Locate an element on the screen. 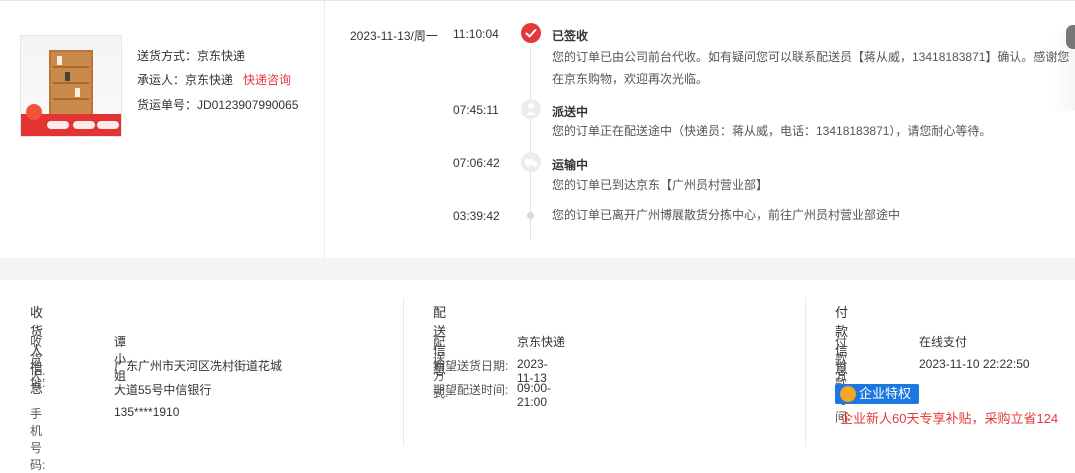 This screenshot has height=473, width=1075. payment-method-value: 在线支付 is located at coordinates (943, 342).